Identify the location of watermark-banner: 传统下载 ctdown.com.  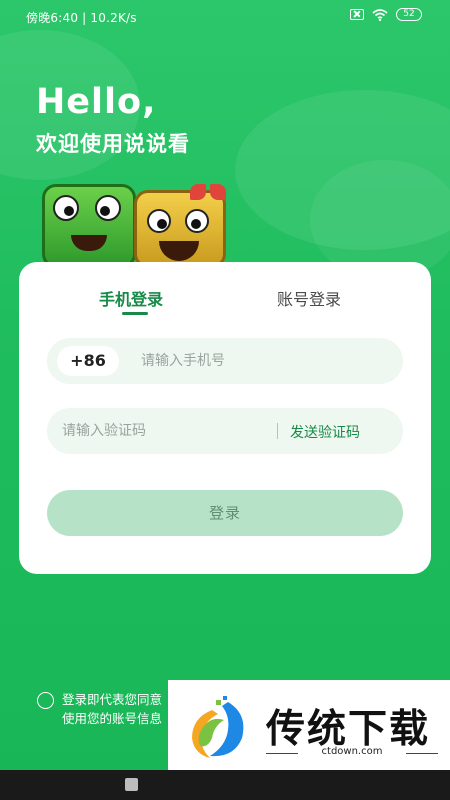
(309, 725).